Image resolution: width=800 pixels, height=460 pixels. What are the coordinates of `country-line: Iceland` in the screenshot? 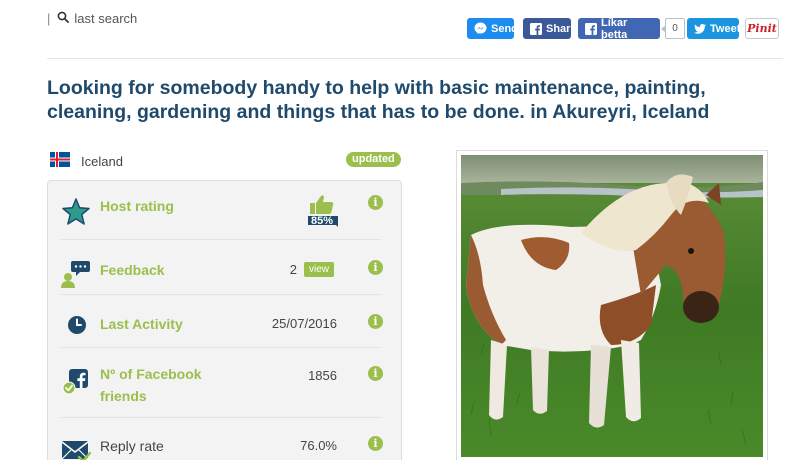 It's located at (86, 161).